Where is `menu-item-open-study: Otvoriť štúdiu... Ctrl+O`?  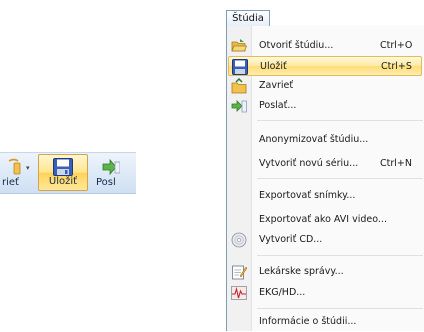 menu-item-open-study: Otvoriť štúdiu... Ctrl+O is located at coordinates (325, 46).